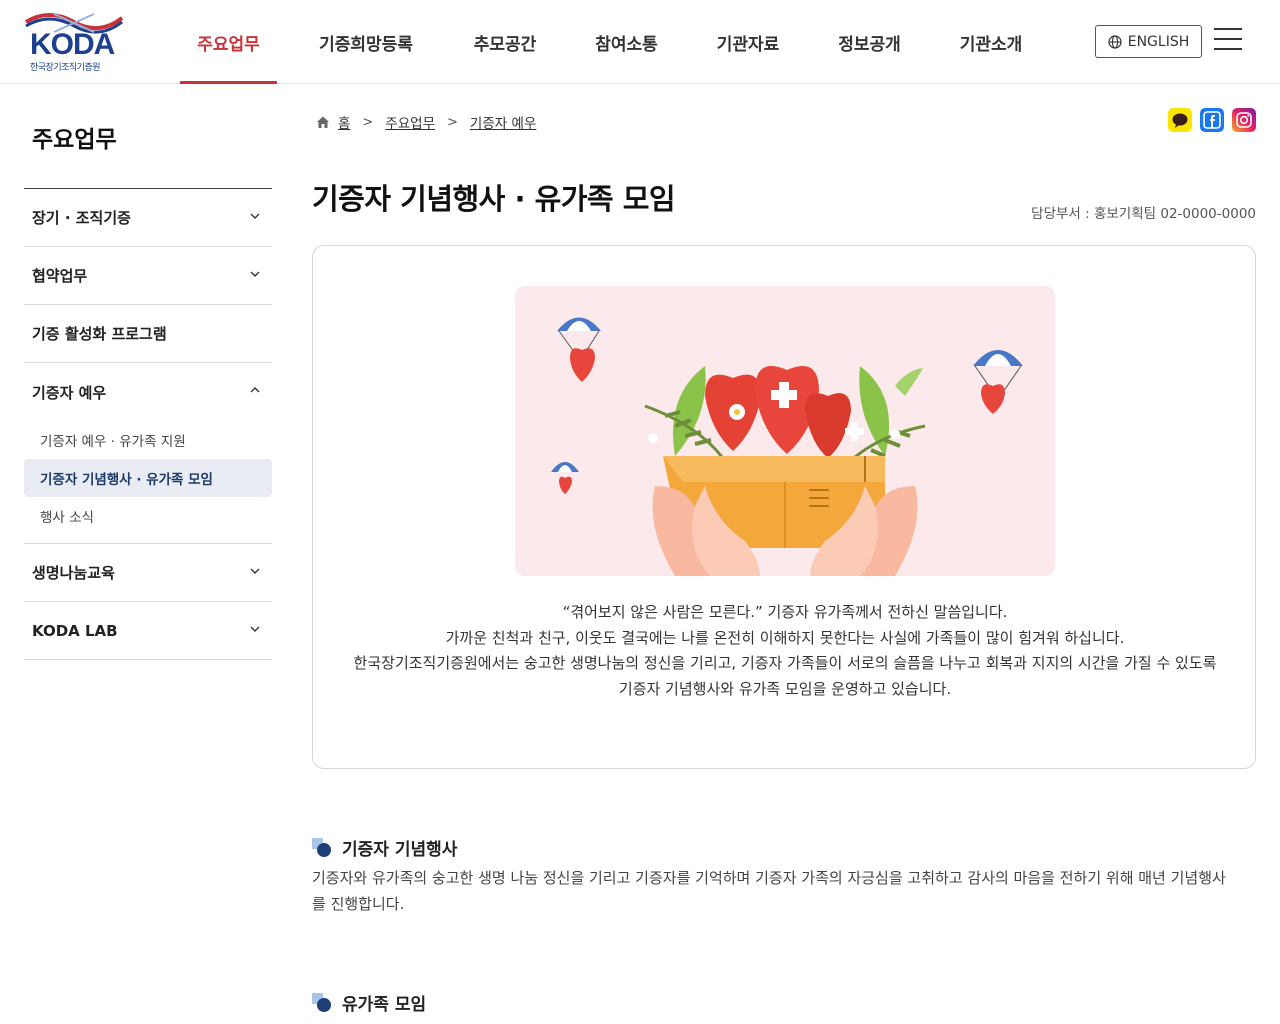 This screenshot has width=1280, height=1024. Describe the element at coordinates (148, 440) in the screenshot. I see `sidebar-subitem-family-support: 기증자 예우 · 유가족 지원` at that location.